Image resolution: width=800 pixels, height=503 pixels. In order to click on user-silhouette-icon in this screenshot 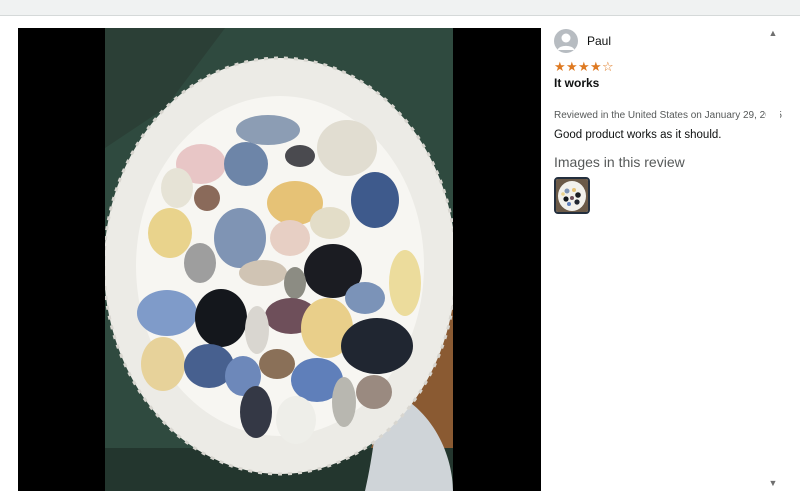, I will do `click(566, 41)`.